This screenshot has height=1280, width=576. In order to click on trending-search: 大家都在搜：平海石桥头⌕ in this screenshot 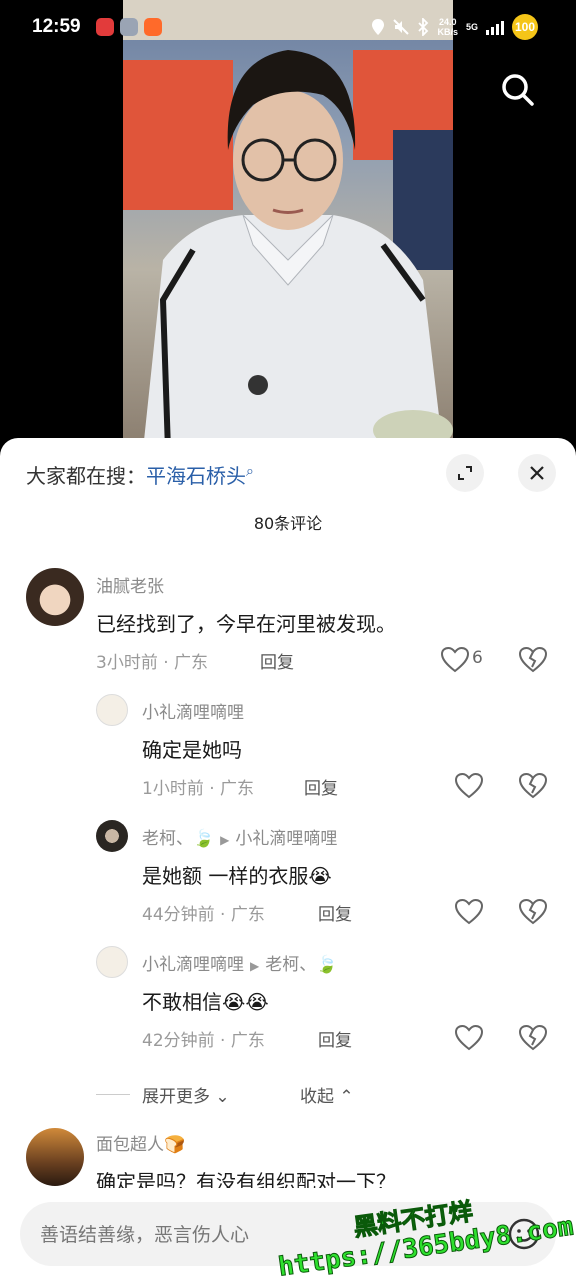, I will do `click(140, 474)`.